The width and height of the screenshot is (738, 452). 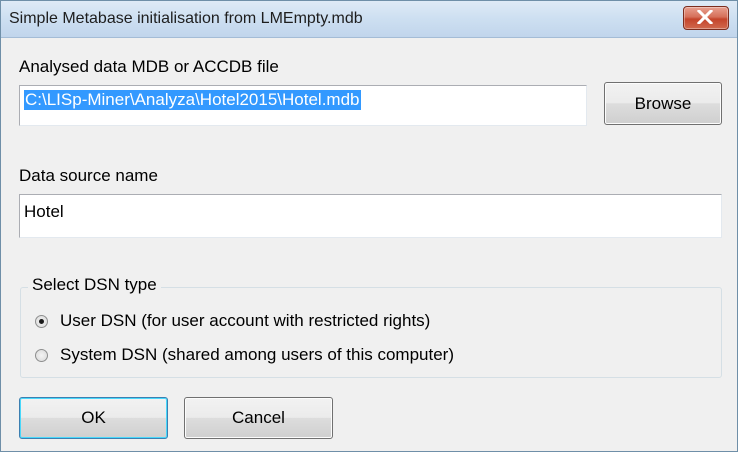 What do you see at coordinates (41, 355) in the screenshot?
I see `system-dsn-radio` at bounding box center [41, 355].